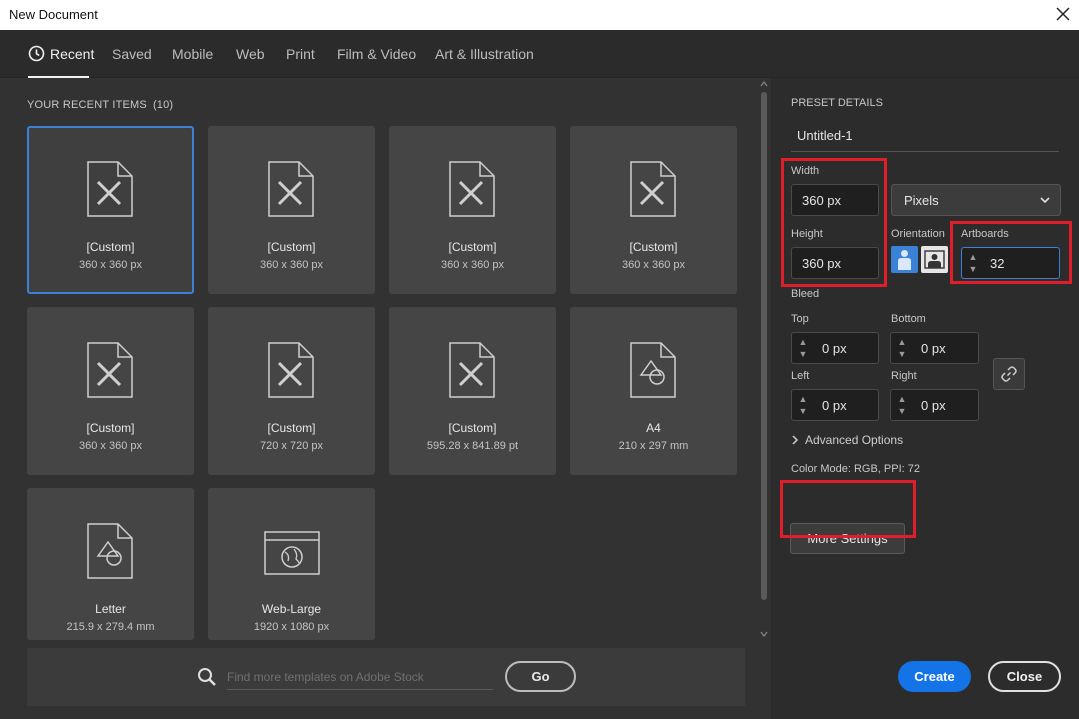  I want to click on bleed-bottom-input: ▲ ▼ 0 px, so click(934, 348).